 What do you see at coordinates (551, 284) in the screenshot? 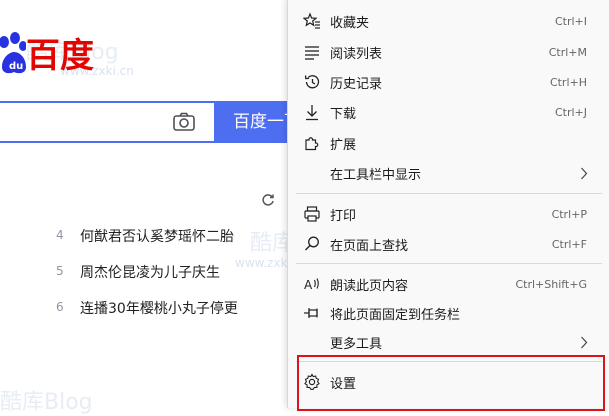
I see `menu-item-shortcut: Ctrl+Shift+G` at bounding box center [551, 284].